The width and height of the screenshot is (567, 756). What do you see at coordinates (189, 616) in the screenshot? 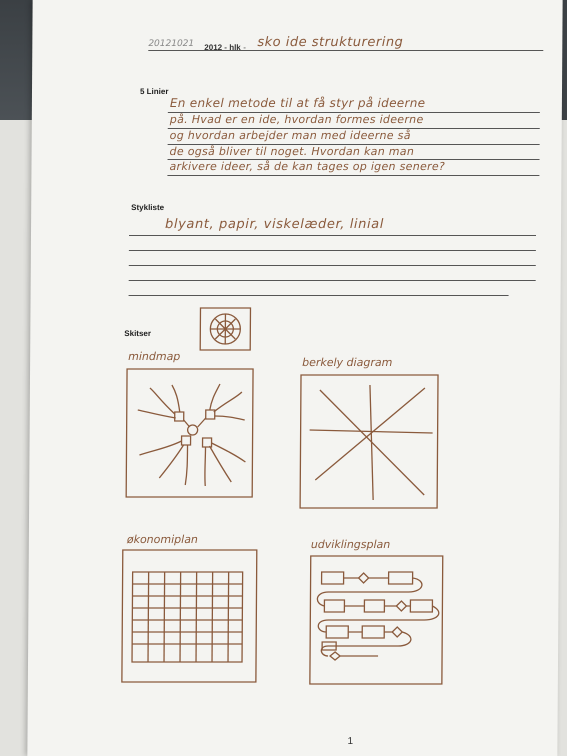
I see `economy-plan-sketch` at bounding box center [189, 616].